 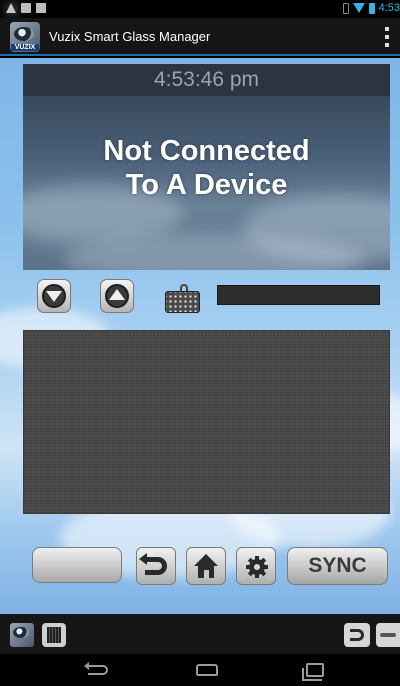 I want to click on settings-button, so click(x=256, y=566).